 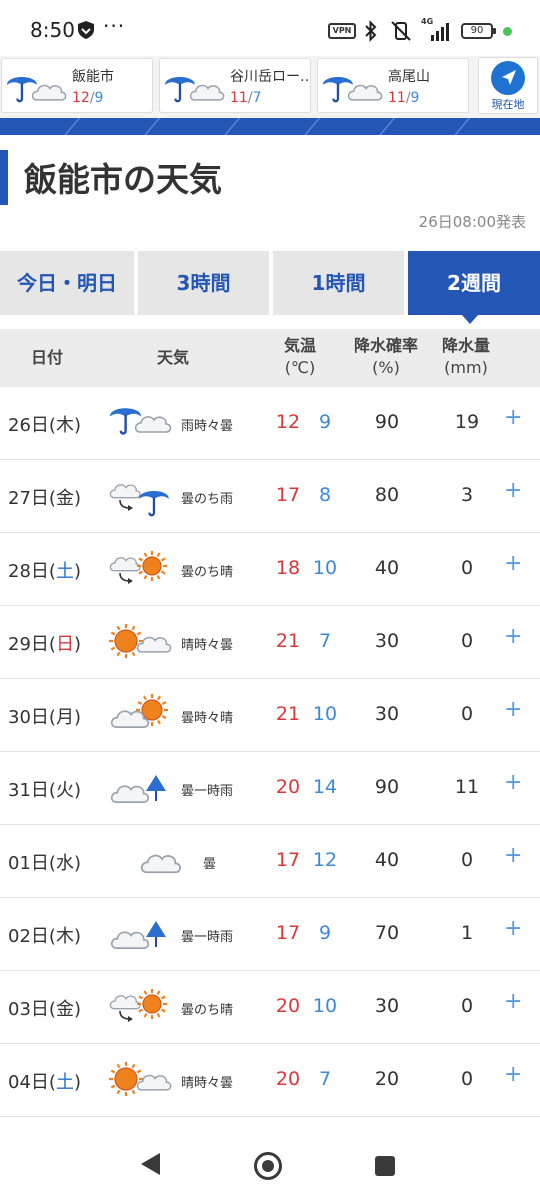 I want to click on row-date: 04日(土), so click(x=44, y=1082).